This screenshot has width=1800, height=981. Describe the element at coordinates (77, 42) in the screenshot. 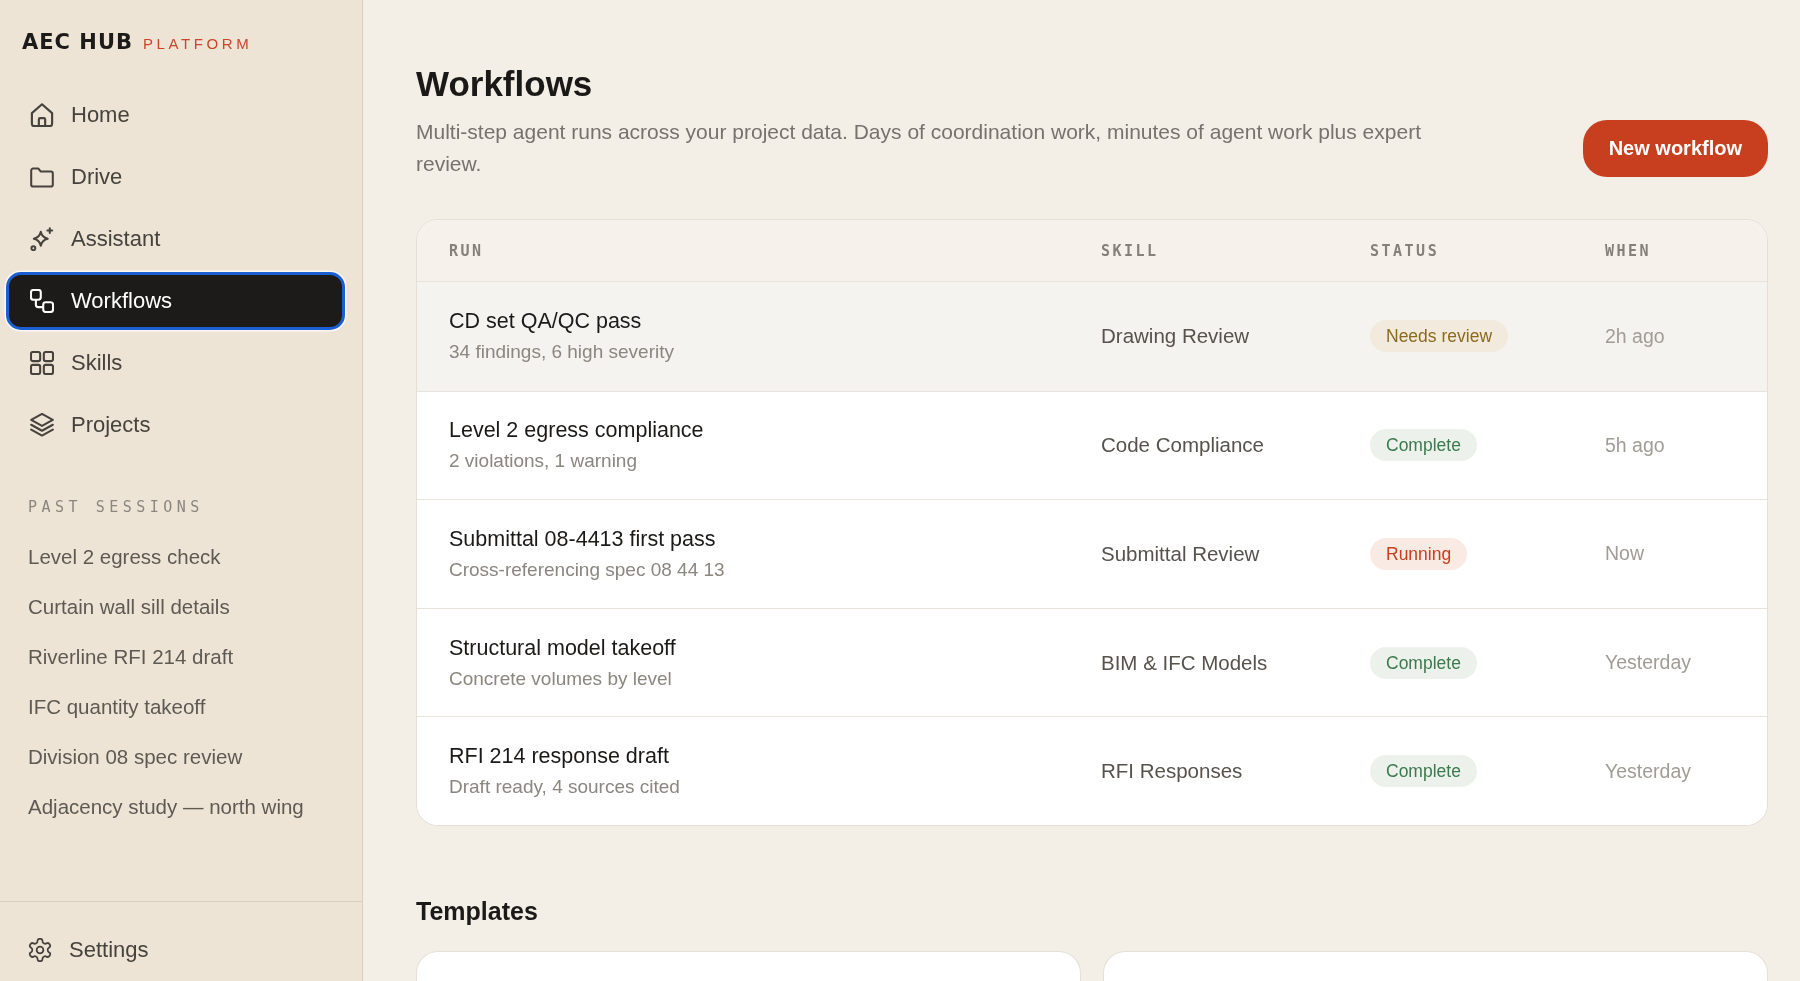

I see `logo-wordmark: AEC HUB` at that location.